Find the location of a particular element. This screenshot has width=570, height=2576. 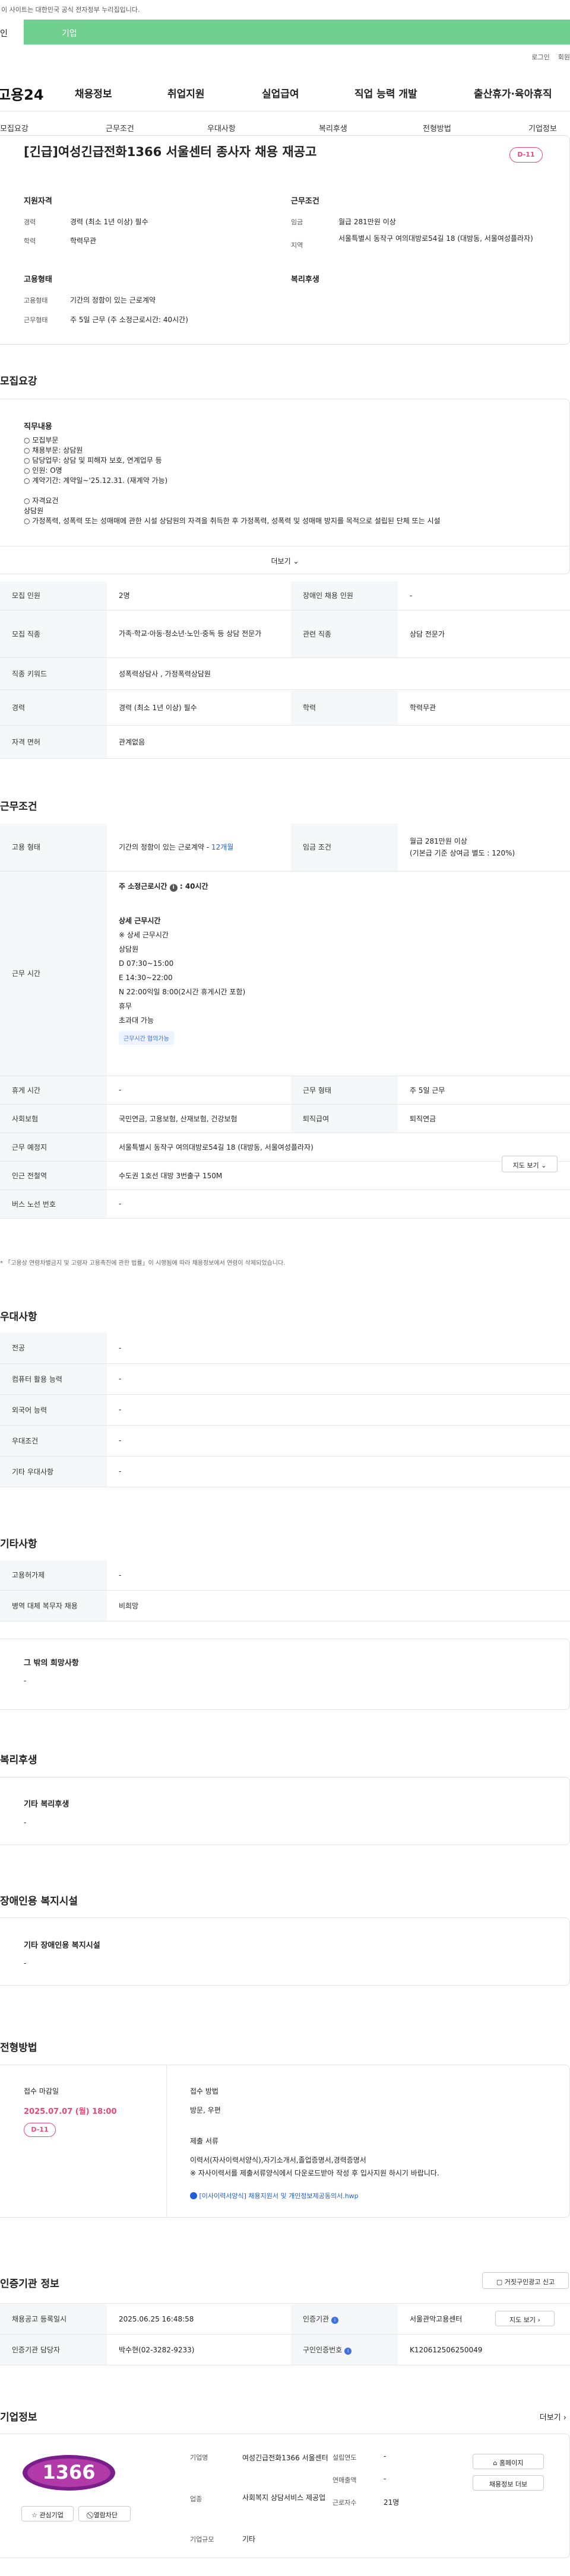

homepage-button: ⌂ 홈페이지 is located at coordinates (508, 2461).